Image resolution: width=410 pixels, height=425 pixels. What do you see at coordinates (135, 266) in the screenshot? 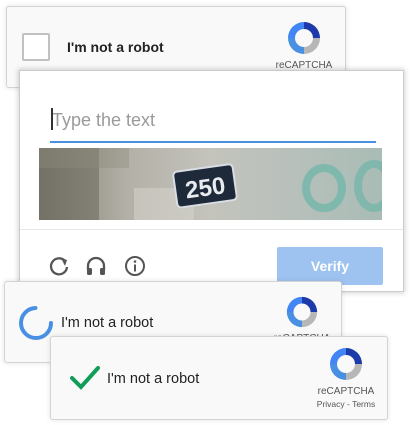
I see `info-icon` at bounding box center [135, 266].